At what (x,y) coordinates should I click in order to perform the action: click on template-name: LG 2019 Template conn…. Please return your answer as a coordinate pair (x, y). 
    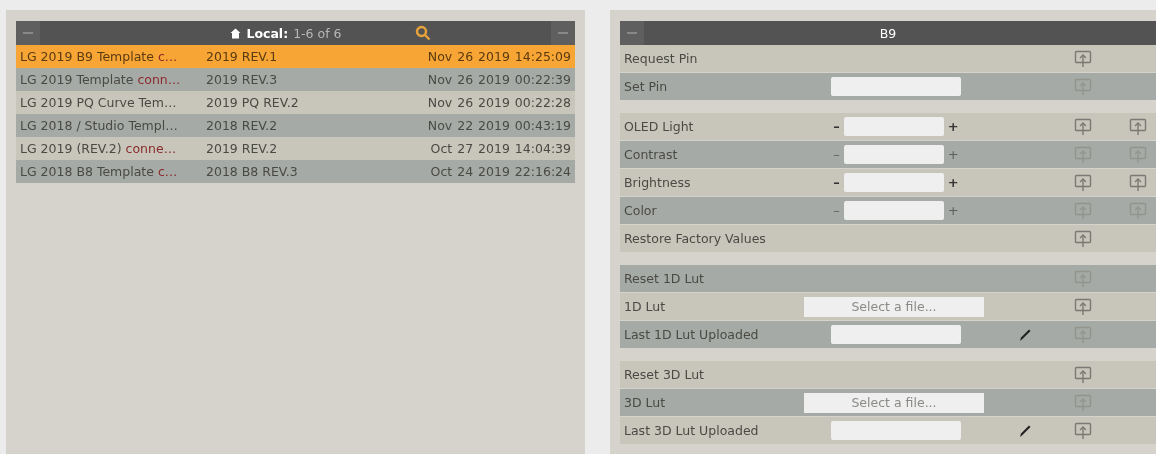
    Looking at the image, I should click on (101, 79).